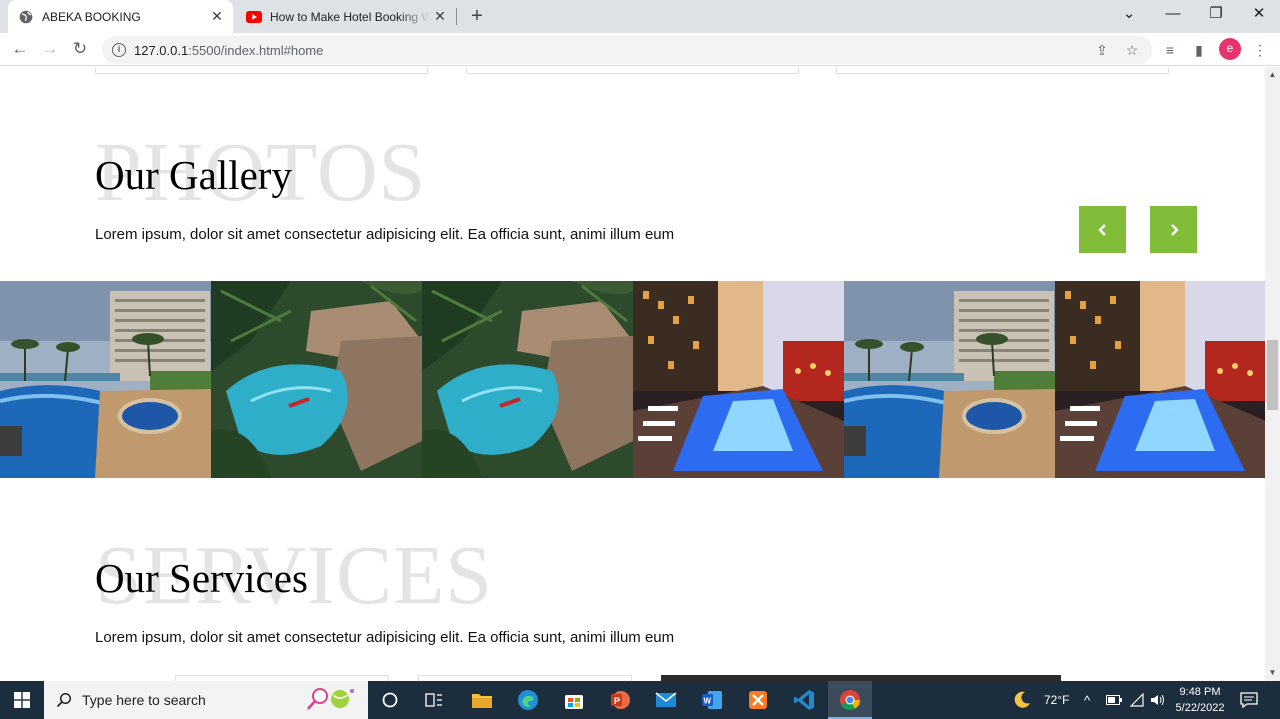  Describe the element at coordinates (1170, 50) in the screenshot. I see `reading-list-icon: ≡` at that location.